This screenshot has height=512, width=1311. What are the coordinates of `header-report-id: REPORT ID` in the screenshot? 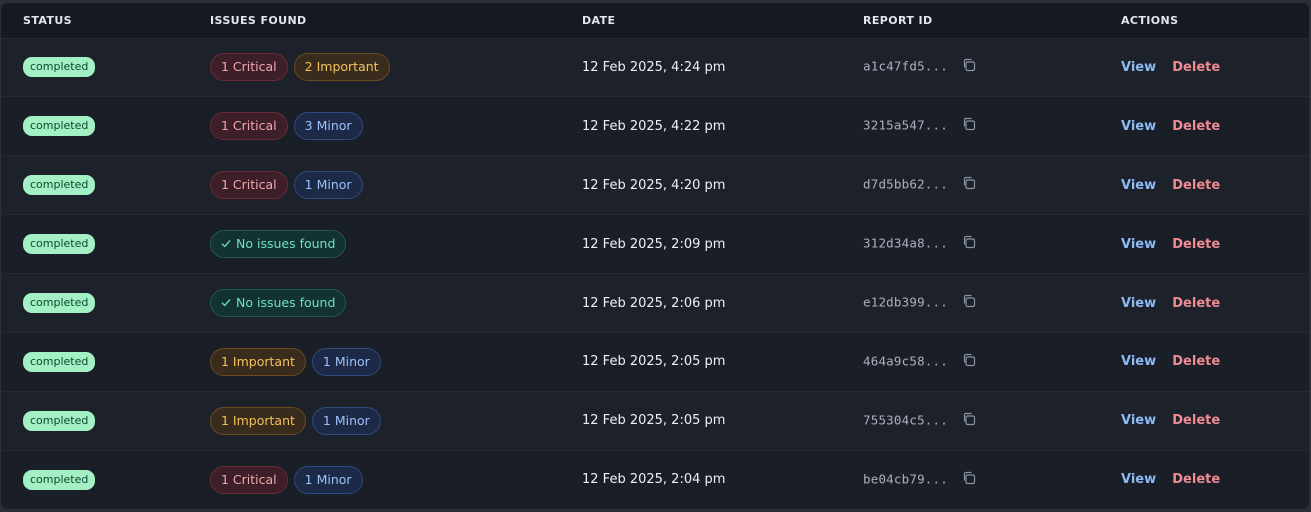 It's located at (898, 20).